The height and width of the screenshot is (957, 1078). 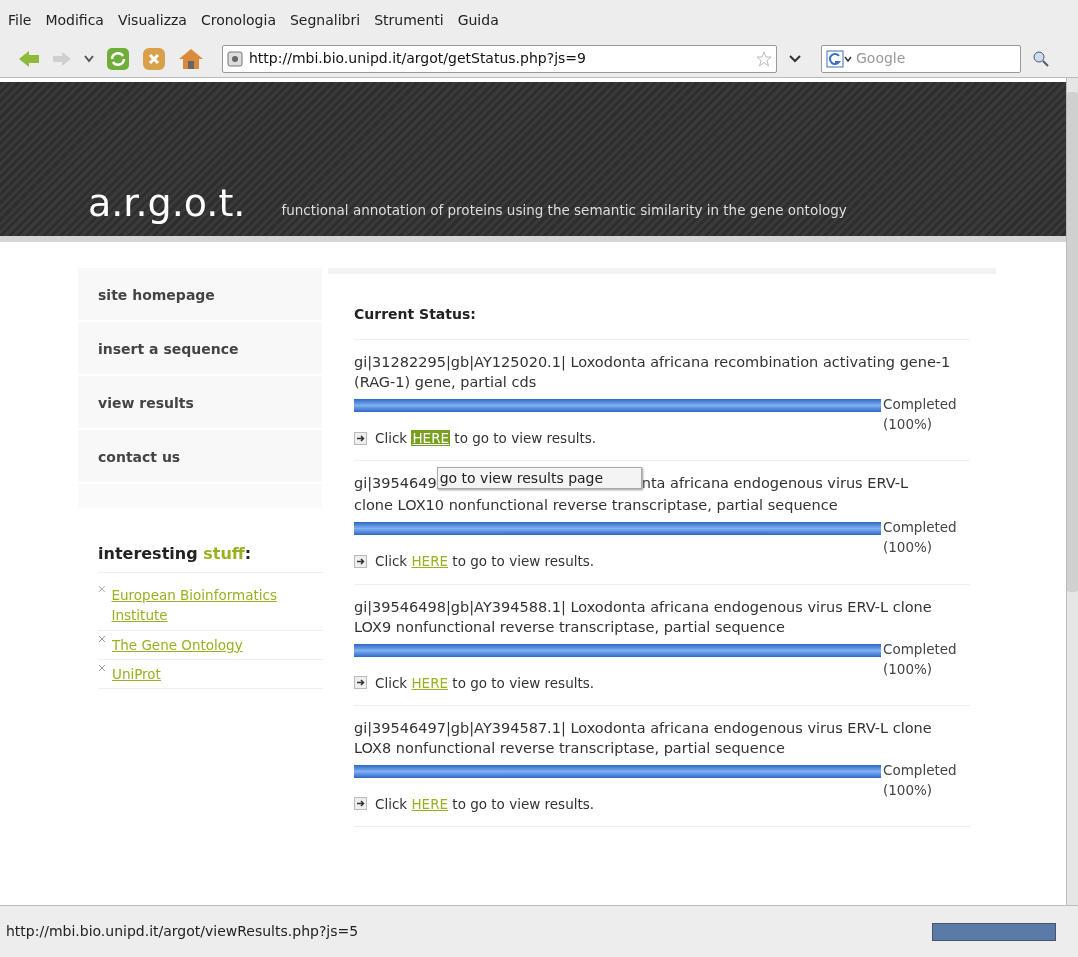 What do you see at coordinates (764, 58) in the screenshot?
I see `star-icon` at bounding box center [764, 58].